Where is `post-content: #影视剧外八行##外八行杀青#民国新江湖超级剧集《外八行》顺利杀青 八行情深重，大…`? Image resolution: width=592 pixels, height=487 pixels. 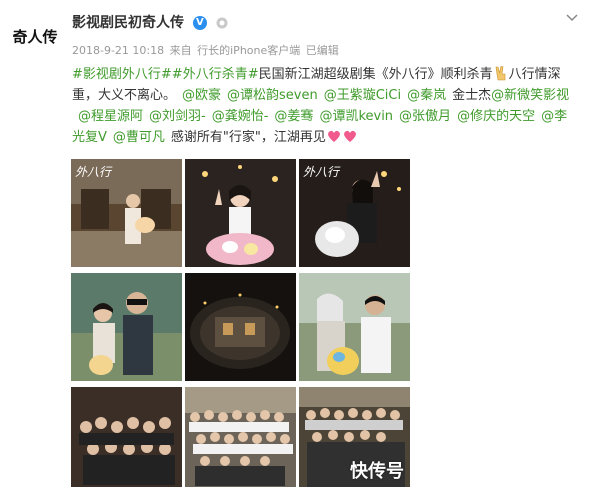
post-content: #影视剧外八行##外八行杀青#民国新江湖超级剧集《外八行》顺利杀青 八行情深重，大… is located at coordinates (322, 106).